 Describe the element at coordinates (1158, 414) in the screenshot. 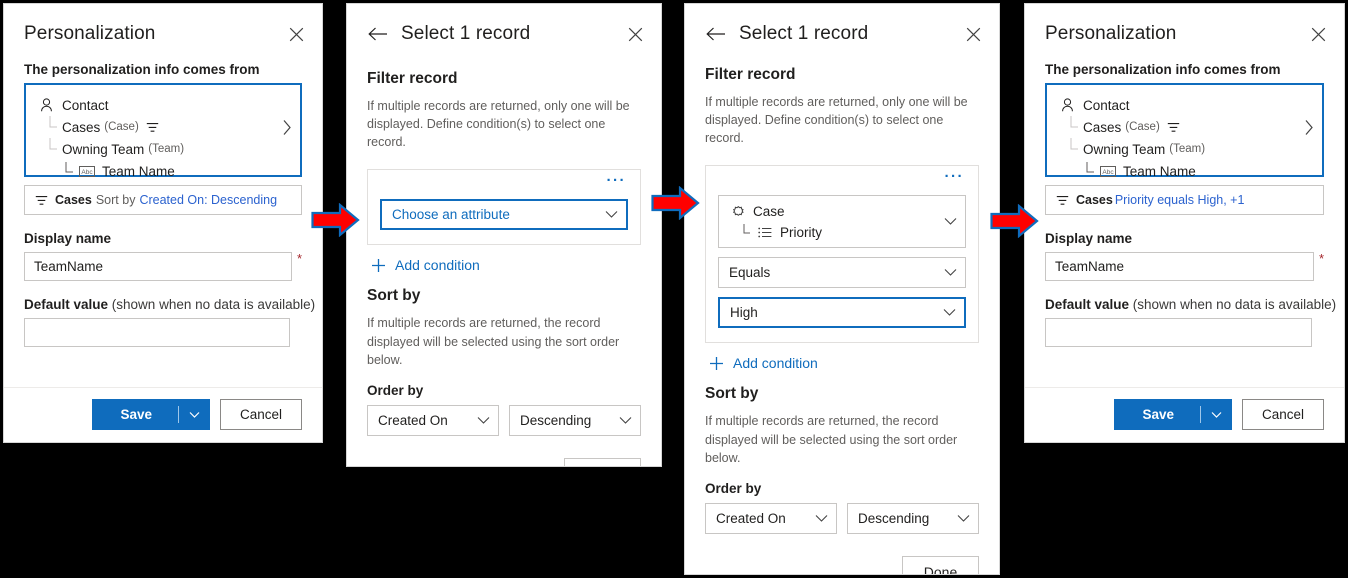

I see `save-button-label: Save` at that location.